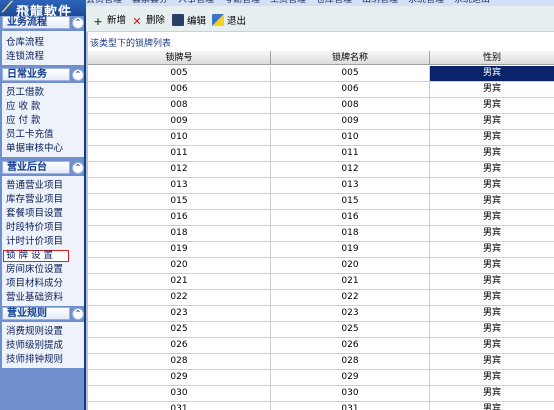  I want to click on table-row: 029 029 男宾, so click(321, 378).